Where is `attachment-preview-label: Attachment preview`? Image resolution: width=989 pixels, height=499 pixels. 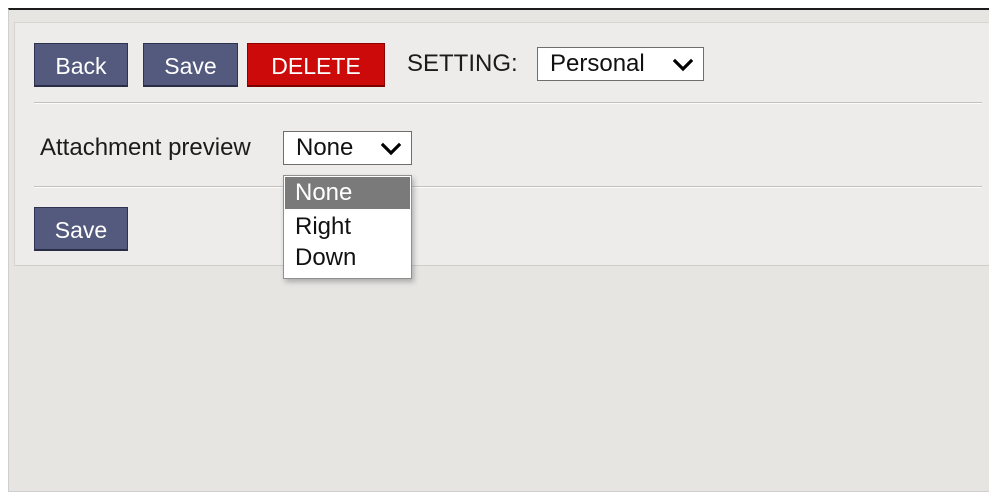 attachment-preview-label: Attachment preview is located at coordinates (145, 147).